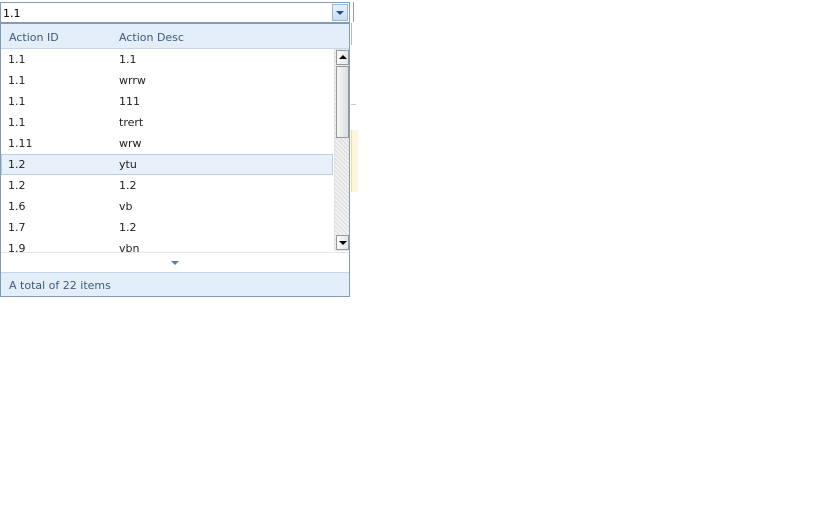 This screenshot has height=525, width=840. I want to click on list-item: 1.7 1.2, so click(167, 227).